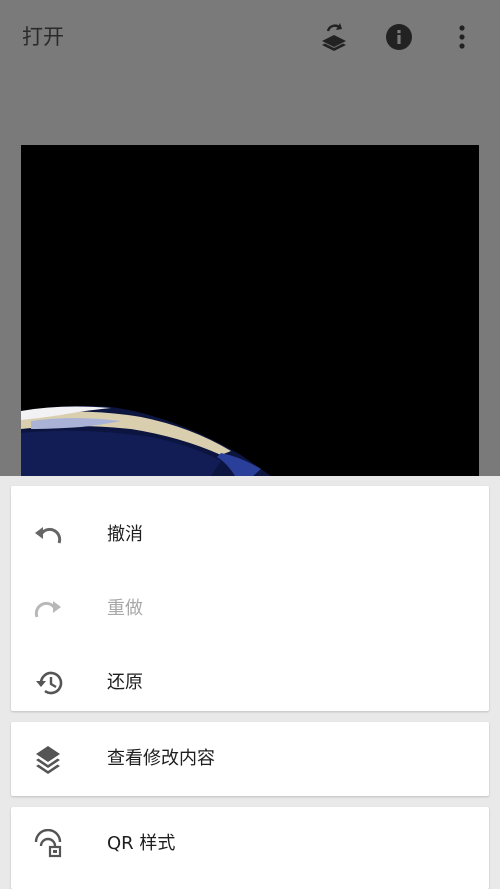 The image size is (500, 889). I want to click on looks-stack-icon, so click(334, 37).